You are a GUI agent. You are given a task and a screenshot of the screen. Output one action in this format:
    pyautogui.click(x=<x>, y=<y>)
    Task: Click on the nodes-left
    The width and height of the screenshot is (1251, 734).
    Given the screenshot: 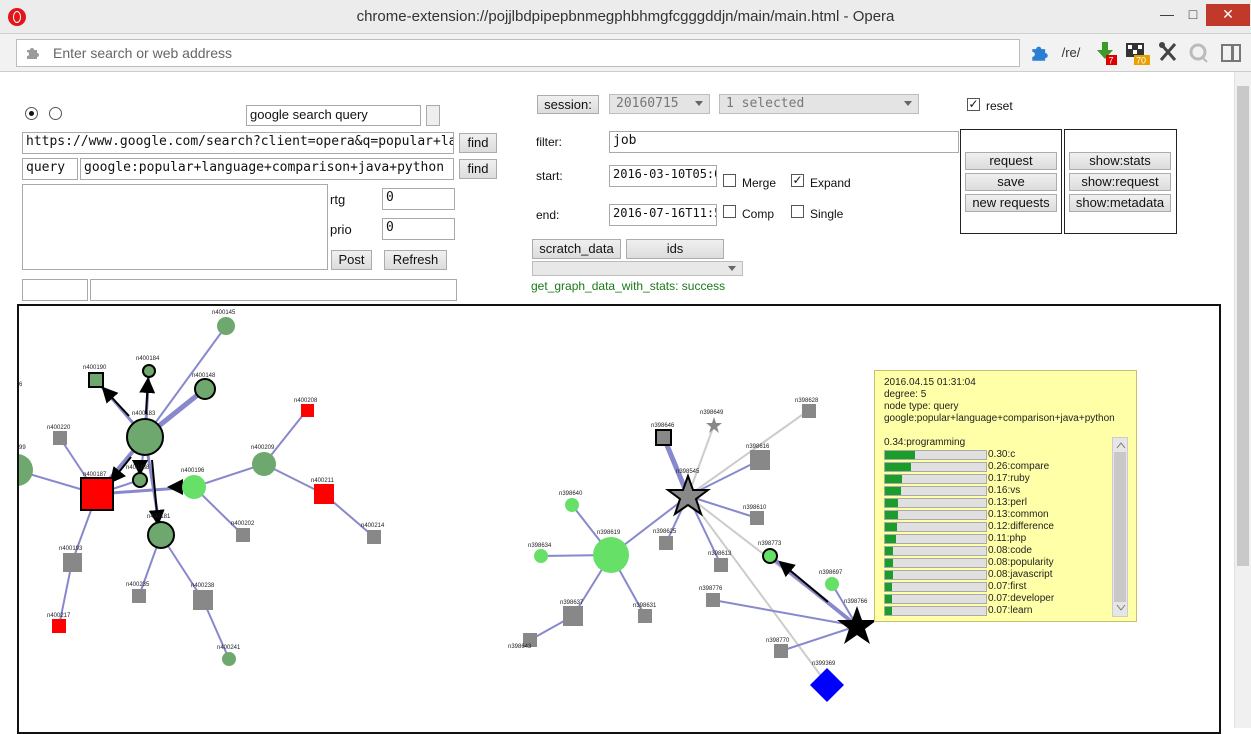 What is the action you would take?
    pyautogui.click(x=200, y=491)
    